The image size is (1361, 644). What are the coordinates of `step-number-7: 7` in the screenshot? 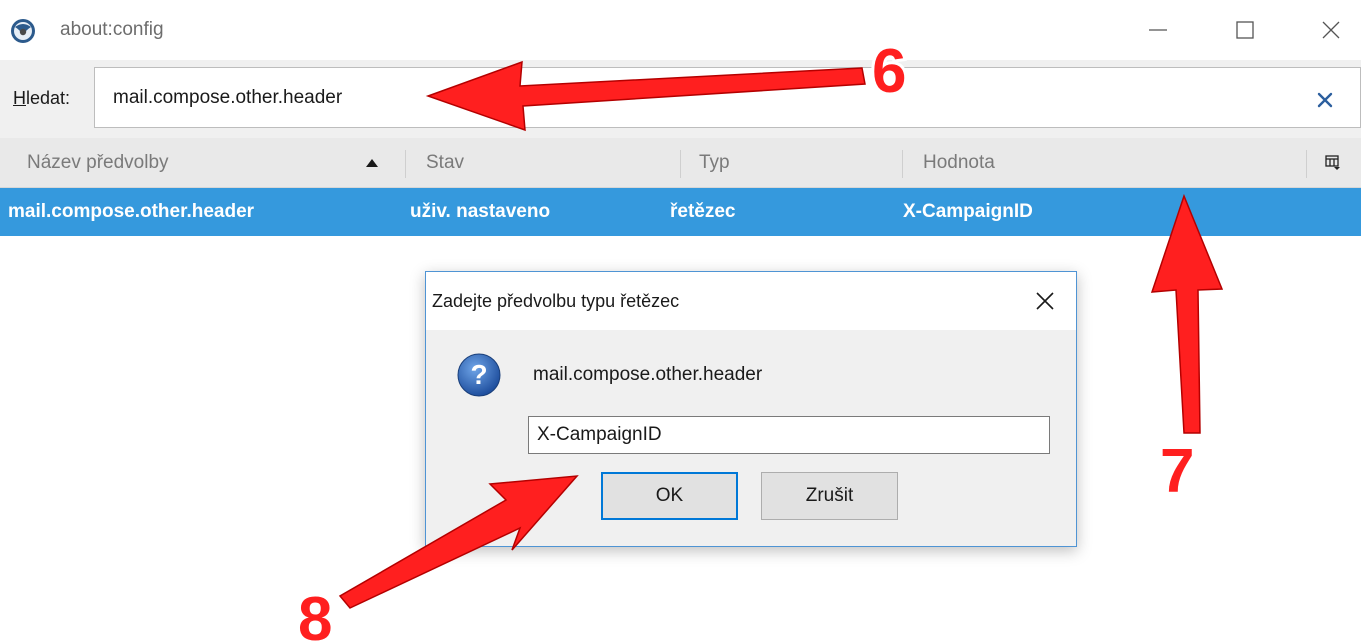 It's located at (1177, 471).